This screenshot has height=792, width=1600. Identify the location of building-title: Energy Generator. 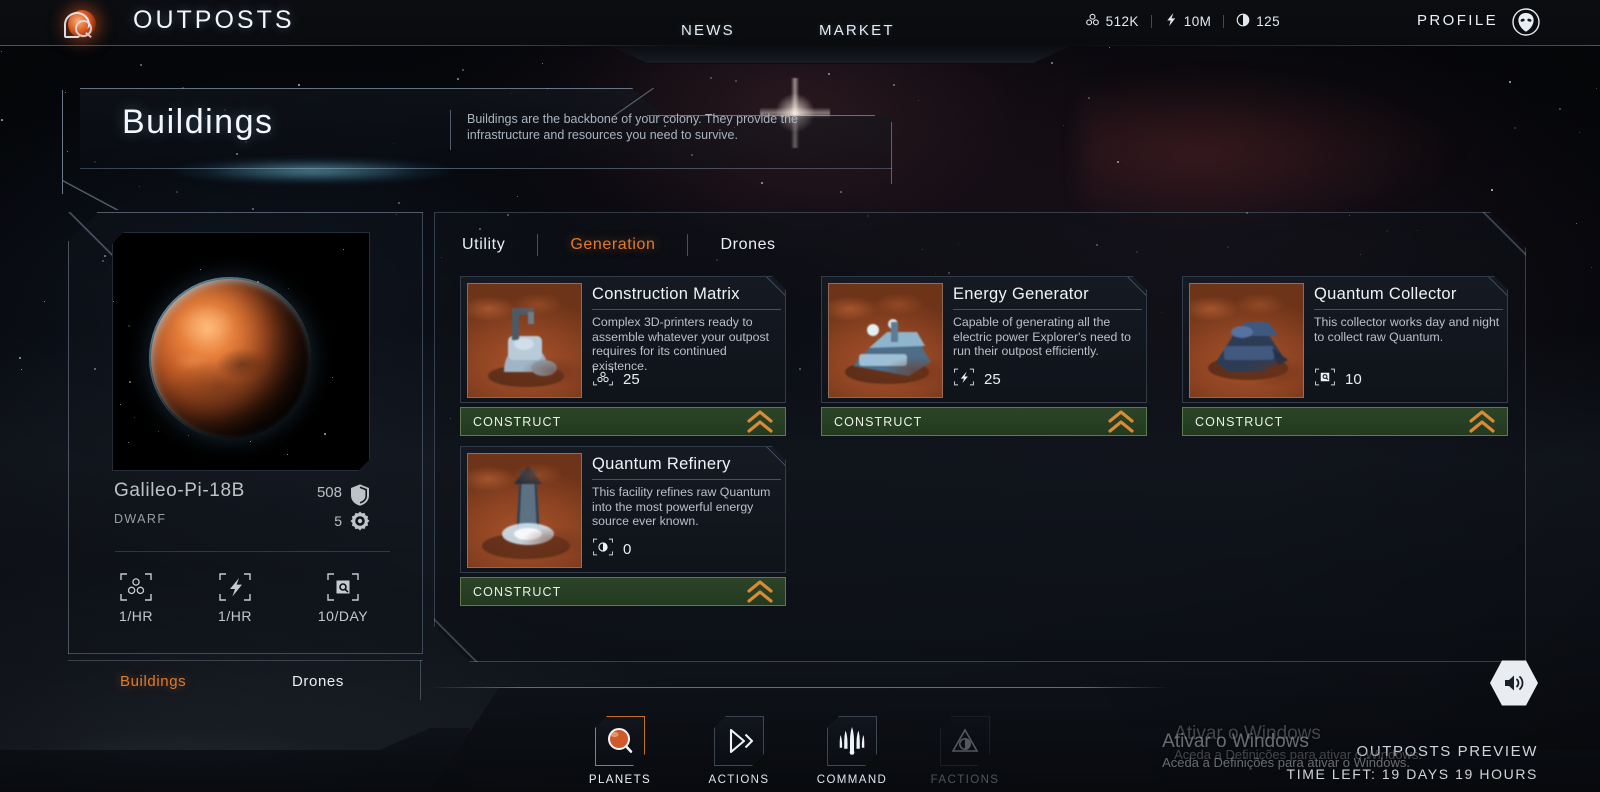
(1021, 294).